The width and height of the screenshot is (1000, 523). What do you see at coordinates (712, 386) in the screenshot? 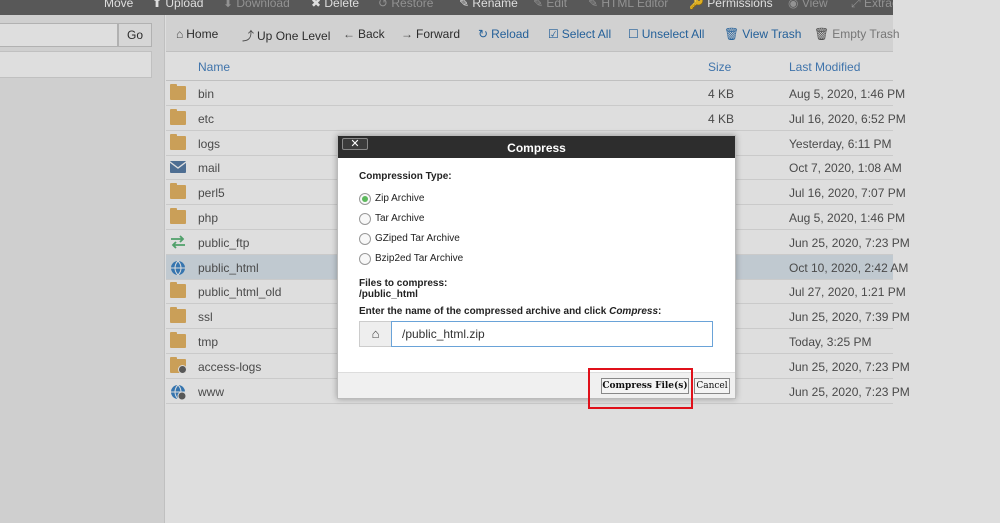
I see `cancel-button: Cancel` at bounding box center [712, 386].